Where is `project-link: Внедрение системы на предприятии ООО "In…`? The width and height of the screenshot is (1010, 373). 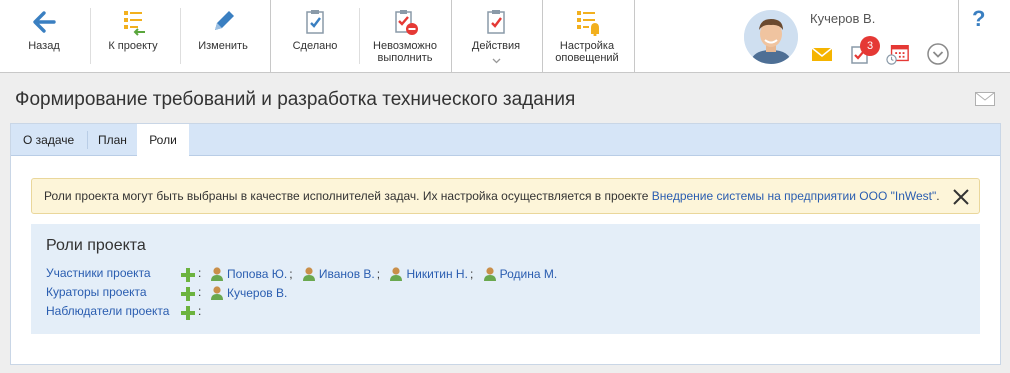
project-link: Внедрение системы на предприятии ООО "In… is located at coordinates (794, 196).